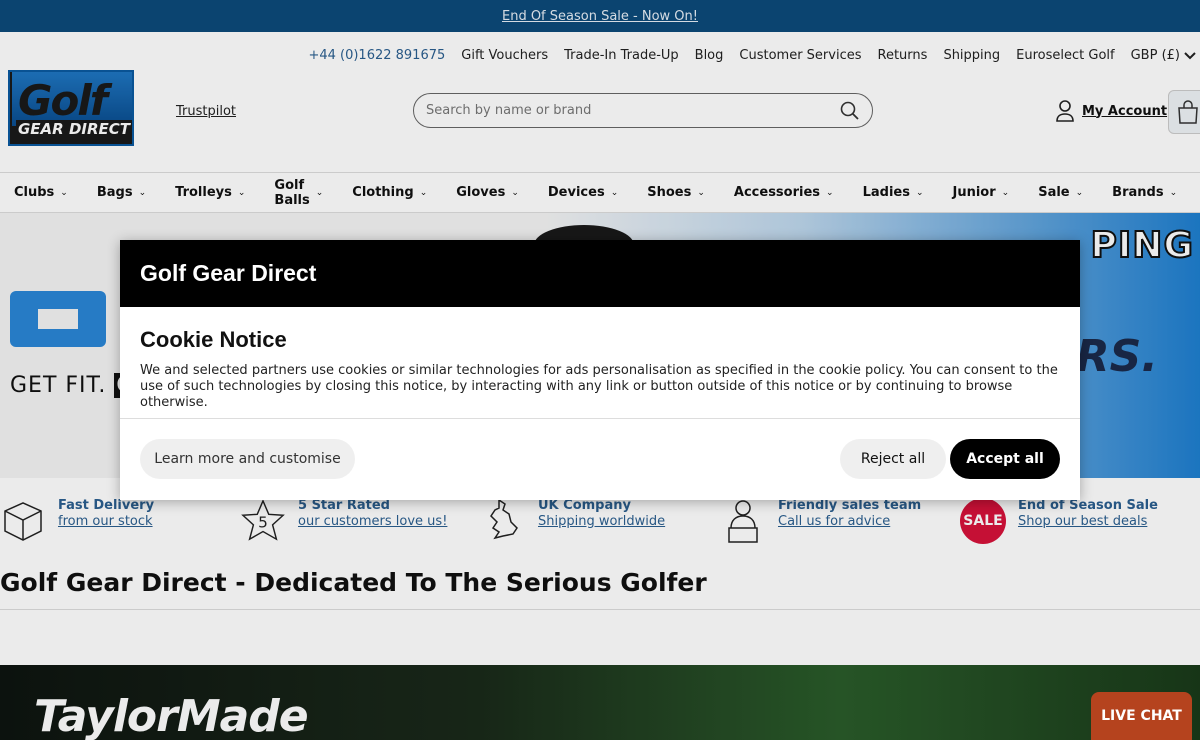  I want to click on live-chat-button: LIVE CHAT, so click(1141, 716).